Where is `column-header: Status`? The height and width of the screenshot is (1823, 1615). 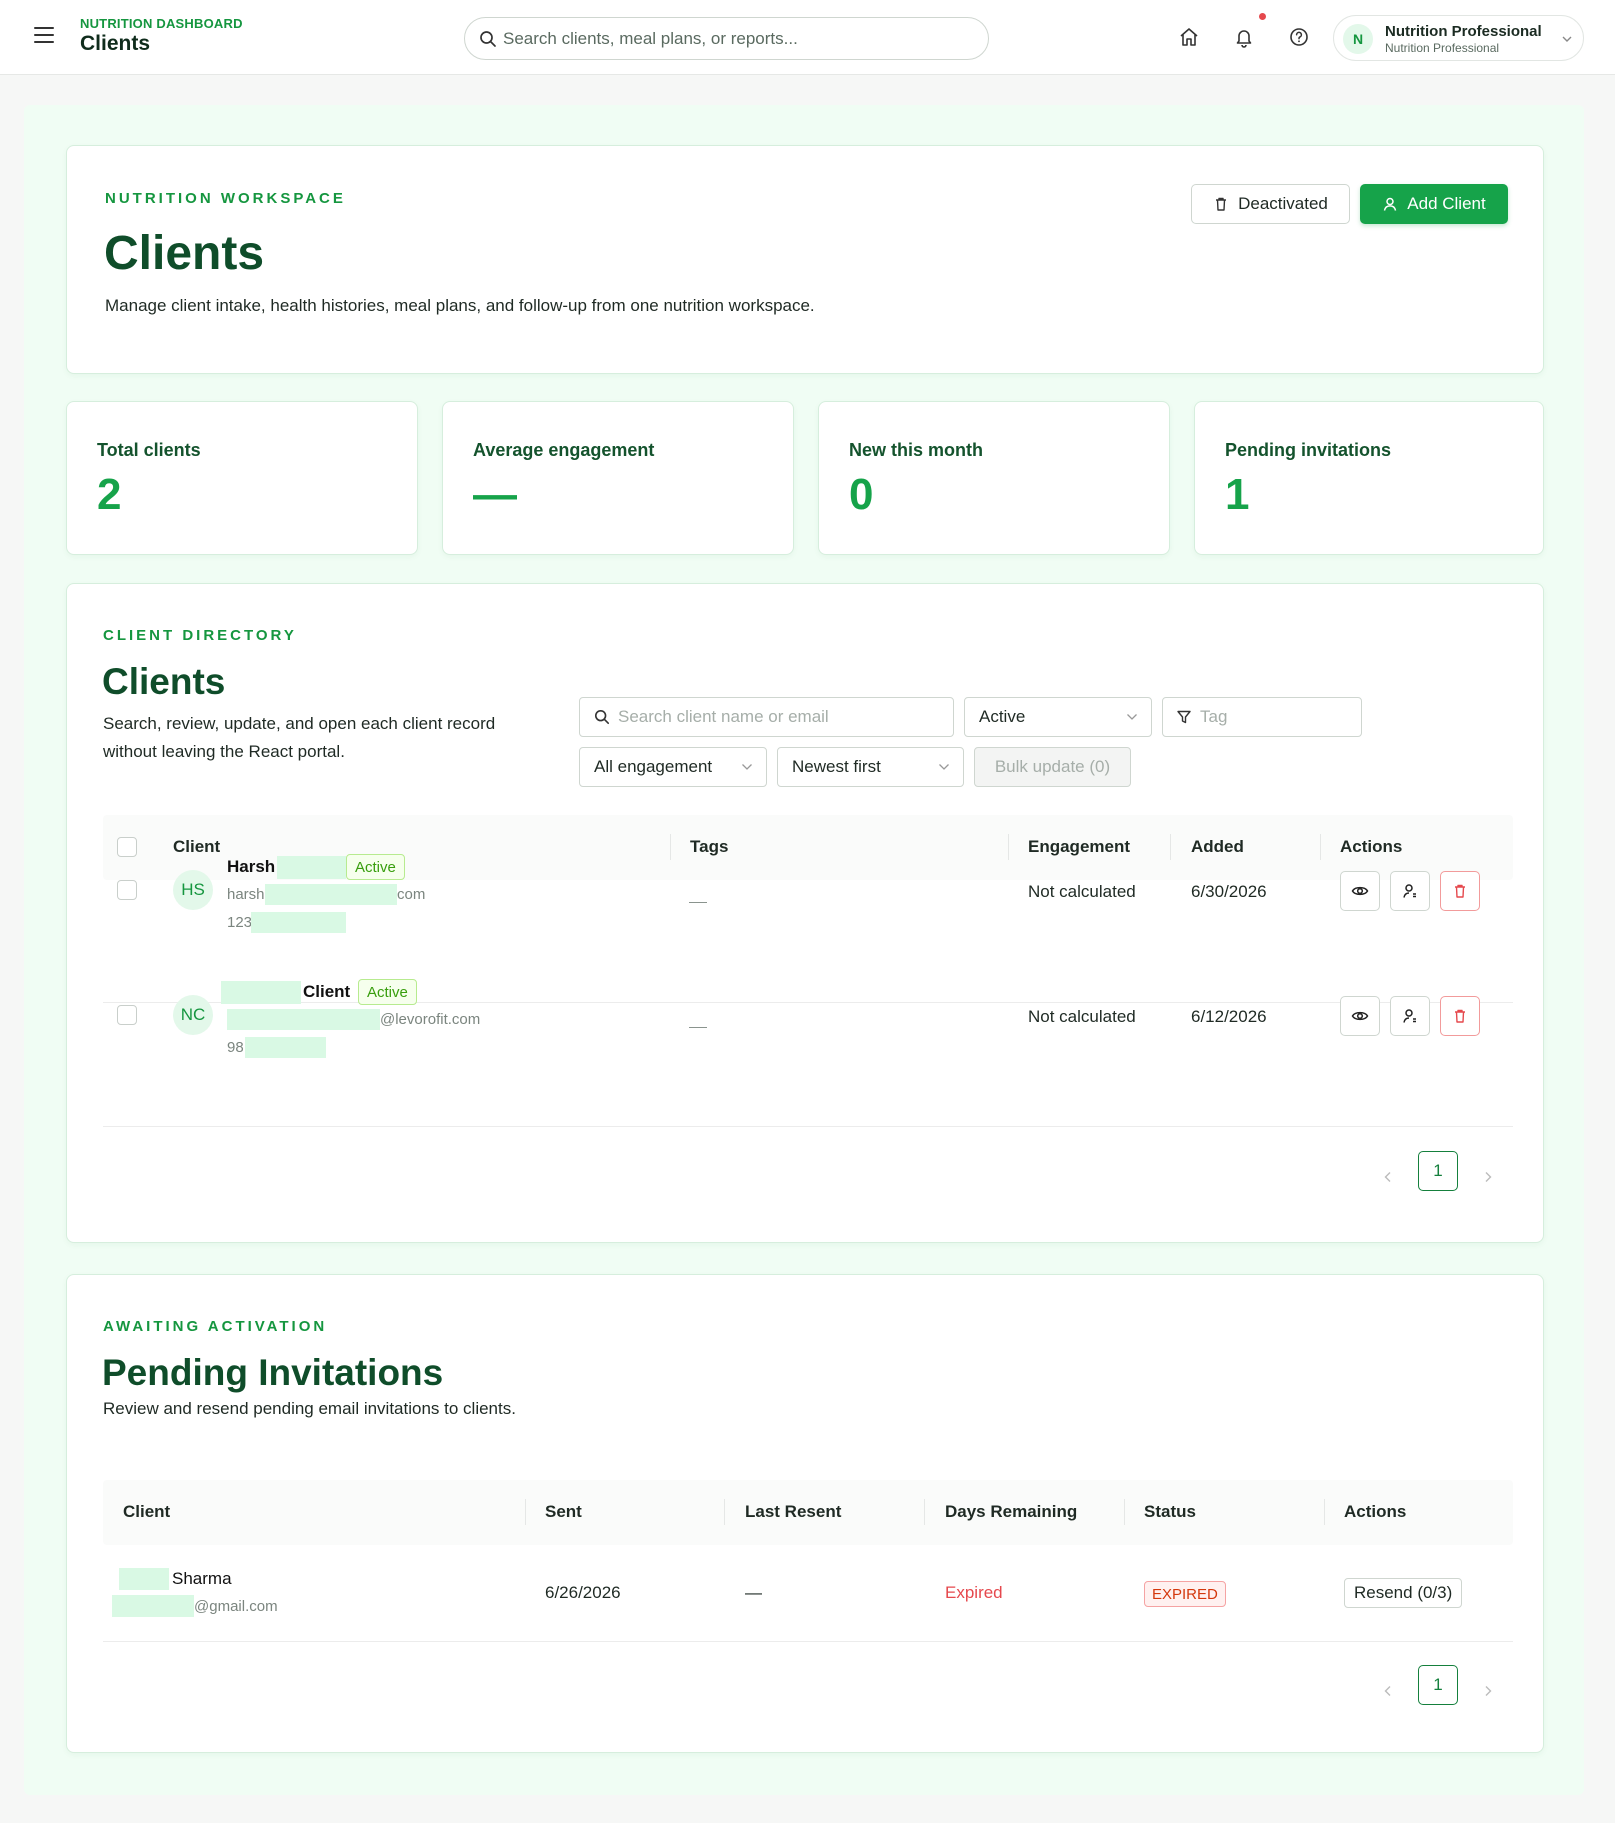 column-header: Status is located at coordinates (1170, 1511).